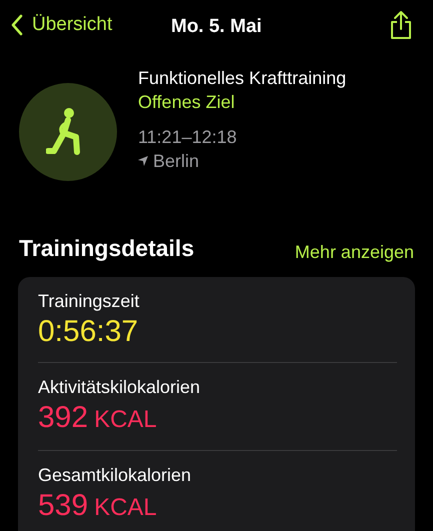  What do you see at coordinates (176, 161) in the screenshot?
I see `workout-location: Berlin` at bounding box center [176, 161].